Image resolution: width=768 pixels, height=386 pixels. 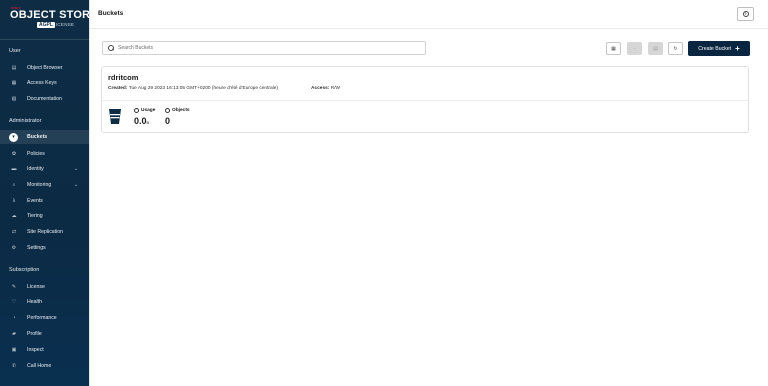 I want to click on sidebar-item-documentation: ▧ Documentation, so click(x=44, y=99).